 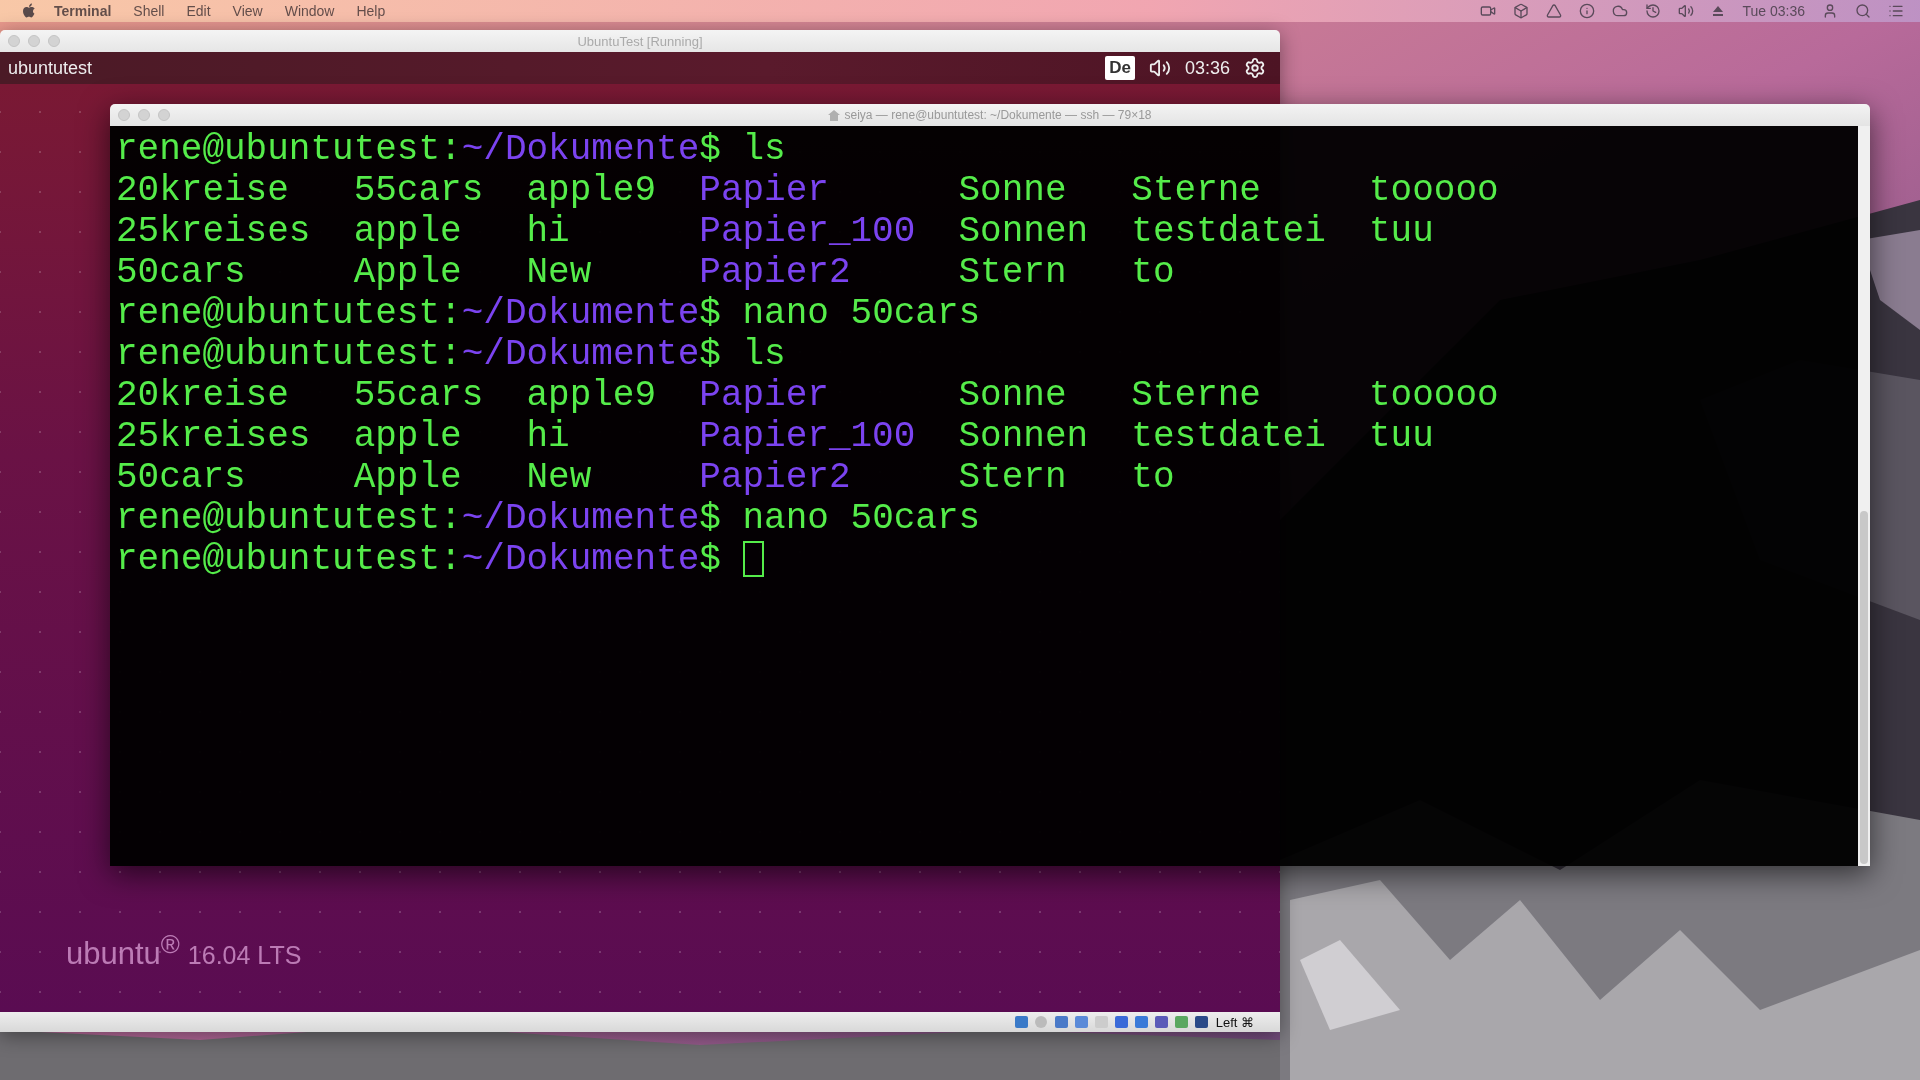 I want to click on video-camera-icon, so click(x=1488, y=11).